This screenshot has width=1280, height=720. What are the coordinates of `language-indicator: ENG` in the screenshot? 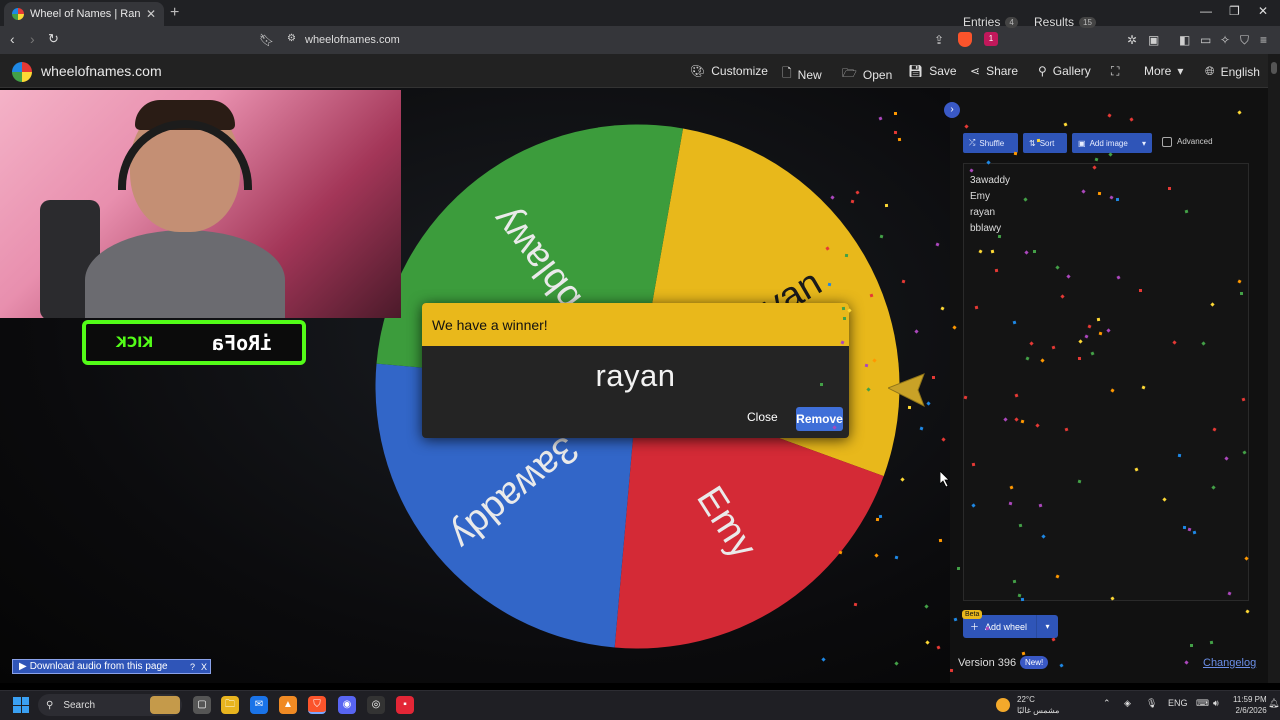 It's located at (1178, 703).